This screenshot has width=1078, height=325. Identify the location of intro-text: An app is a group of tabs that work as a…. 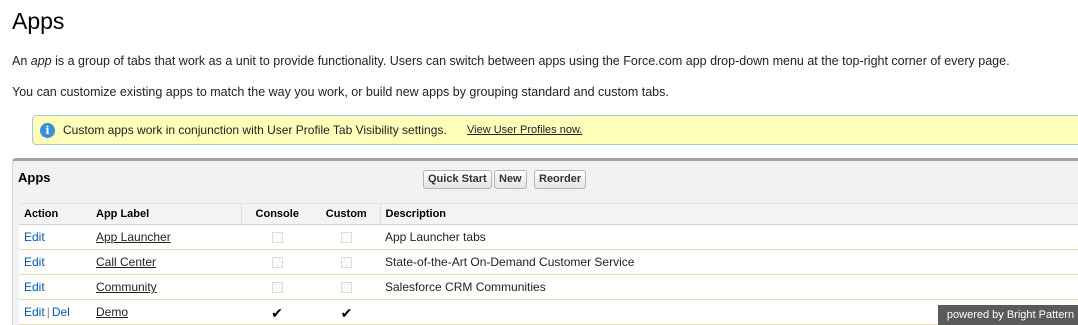
(511, 61).